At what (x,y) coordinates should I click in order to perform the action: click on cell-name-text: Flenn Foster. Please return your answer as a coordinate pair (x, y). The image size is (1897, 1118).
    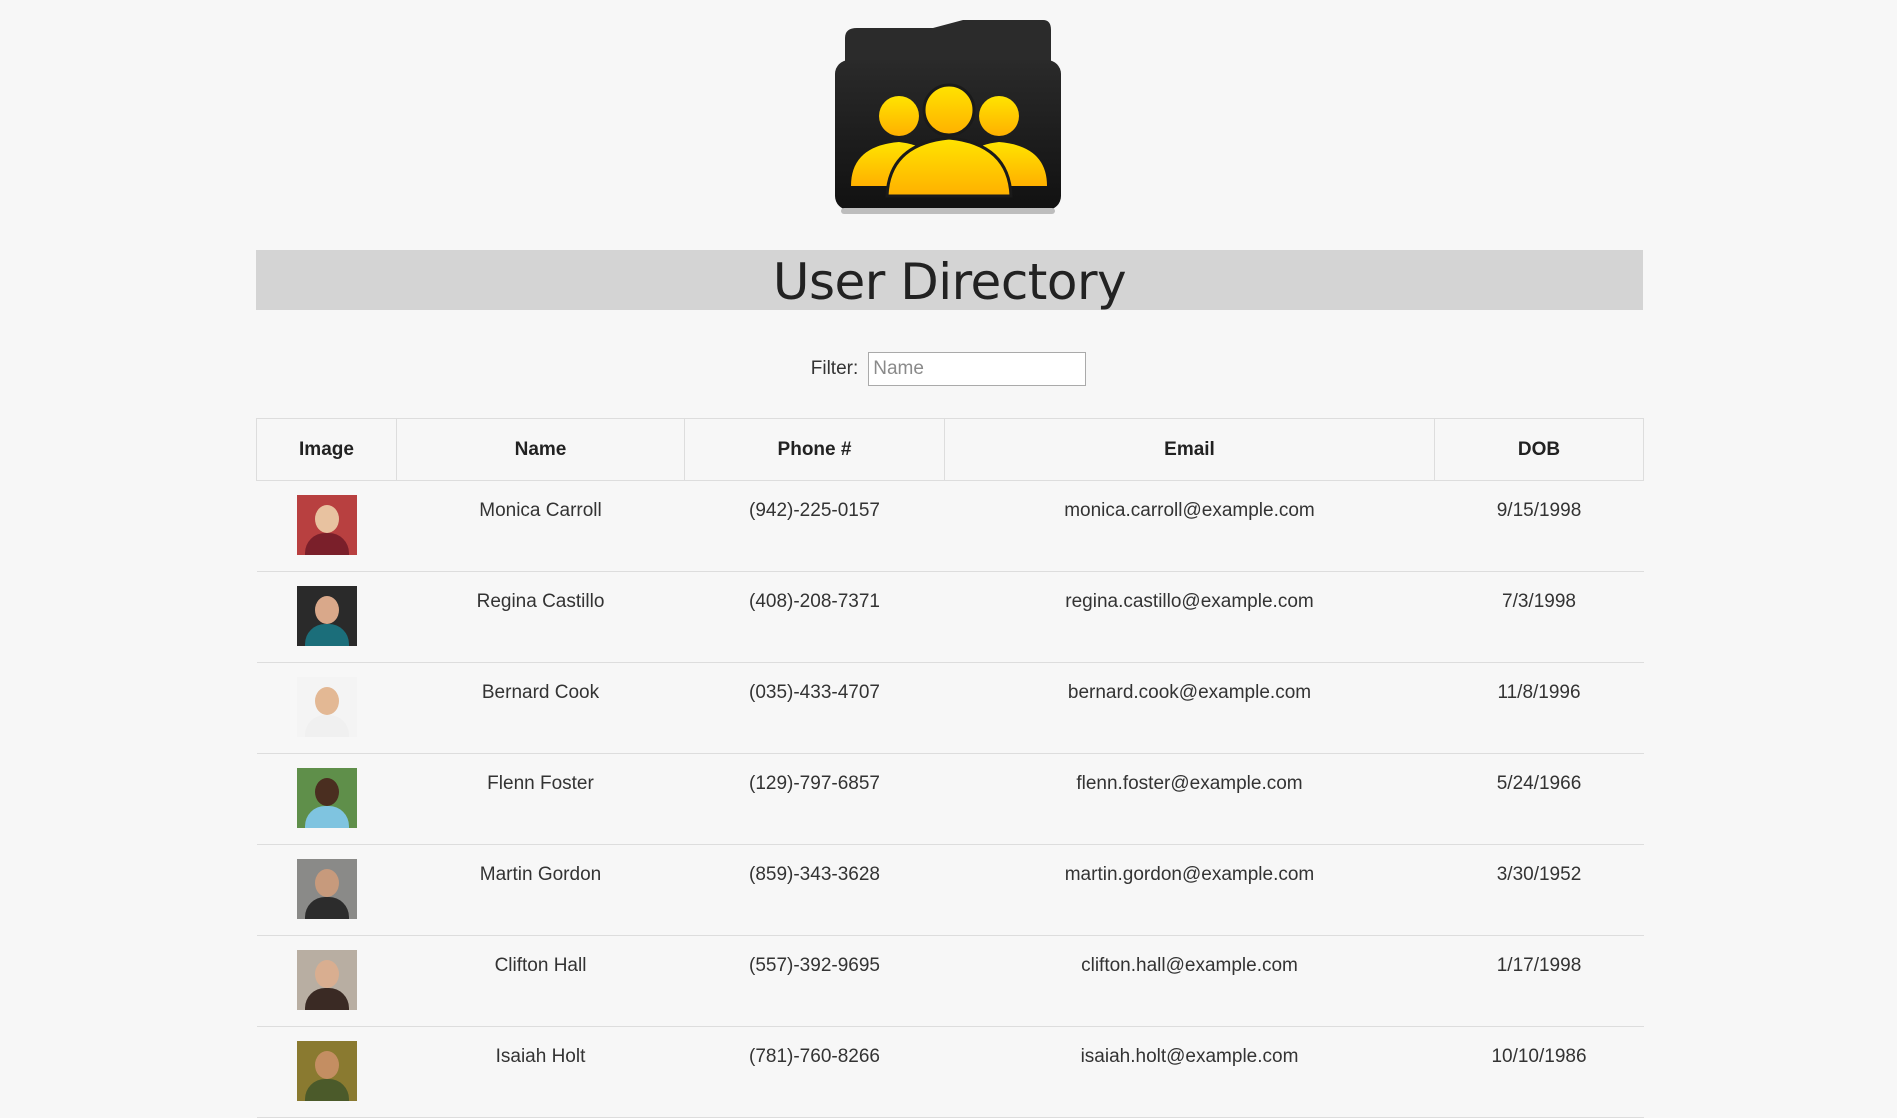
    Looking at the image, I should click on (540, 783).